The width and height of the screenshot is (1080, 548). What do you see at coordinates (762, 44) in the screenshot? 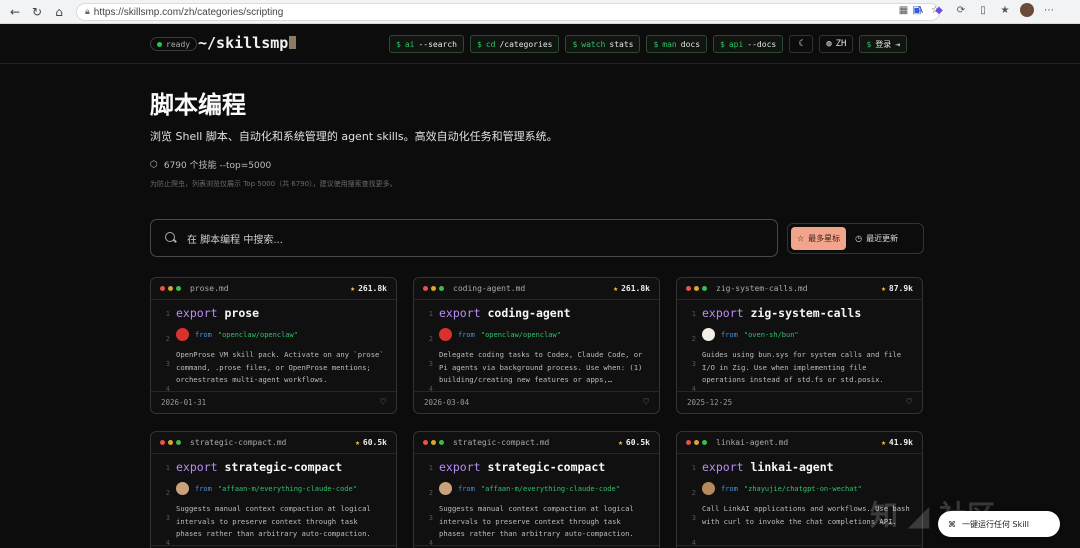
I see `cmd-arg: --docs` at bounding box center [762, 44].